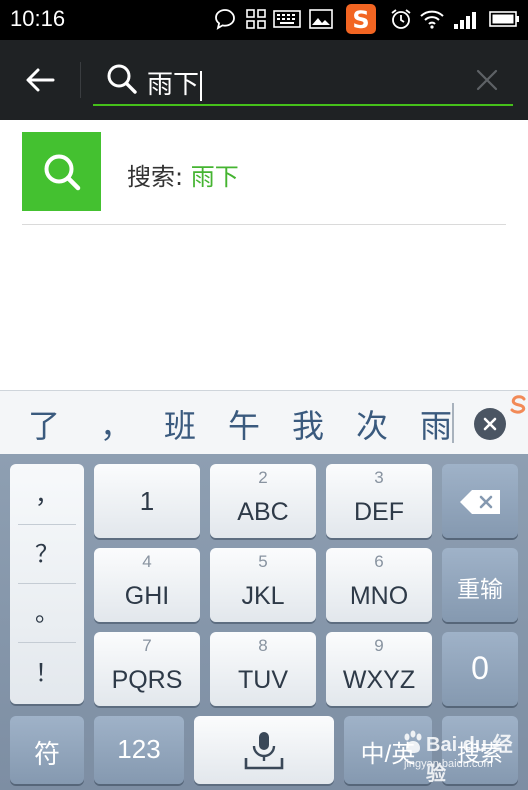  What do you see at coordinates (505, 19) in the screenshot?
I see `battery-icon` at bounding box center [505, 19].